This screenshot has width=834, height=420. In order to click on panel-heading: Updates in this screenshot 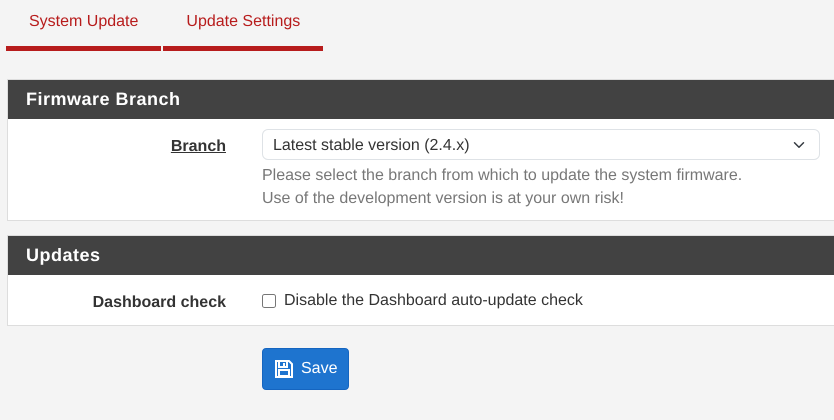, I will do `click(421, 256)`.